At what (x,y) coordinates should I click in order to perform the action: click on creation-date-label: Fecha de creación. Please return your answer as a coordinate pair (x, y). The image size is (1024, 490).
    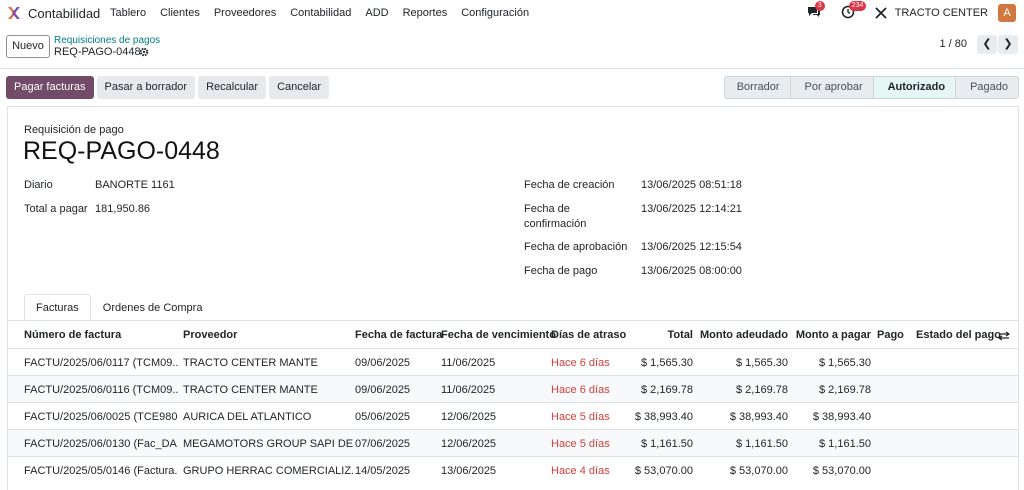
    Looking at the image, I should click on (569, 185).